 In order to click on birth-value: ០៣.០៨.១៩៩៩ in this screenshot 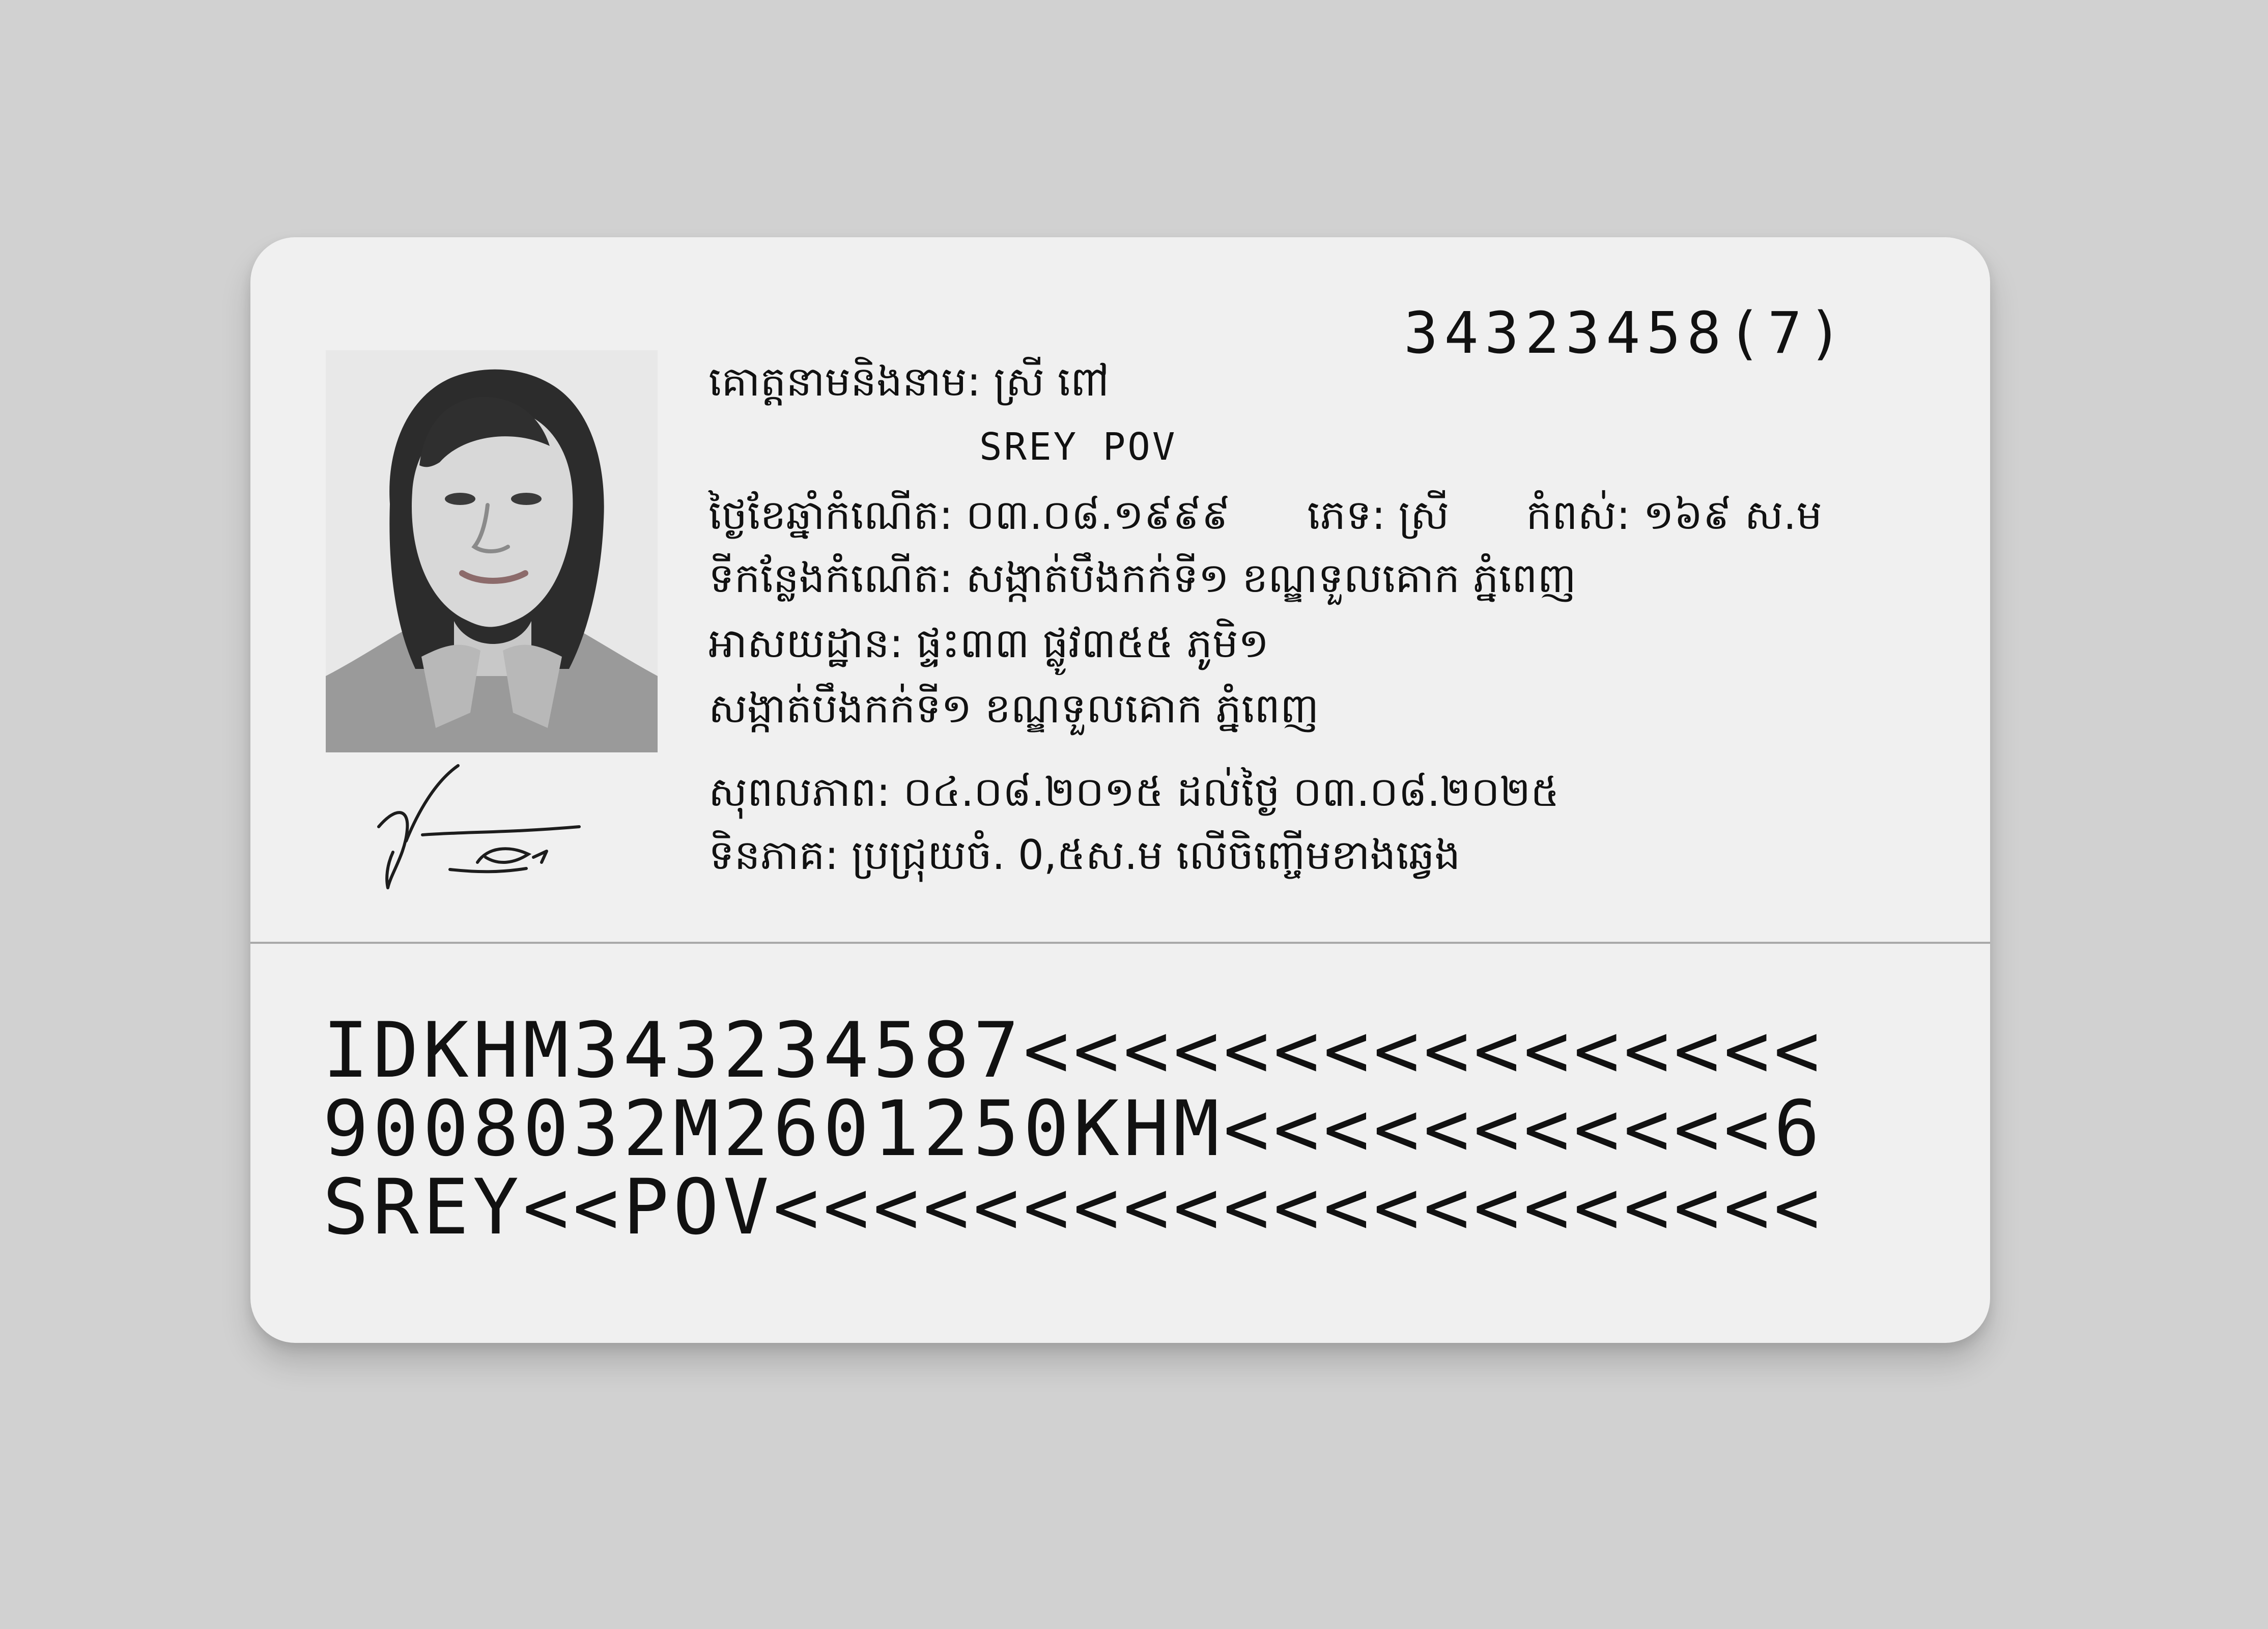, I will do `click(1099, 515)`.